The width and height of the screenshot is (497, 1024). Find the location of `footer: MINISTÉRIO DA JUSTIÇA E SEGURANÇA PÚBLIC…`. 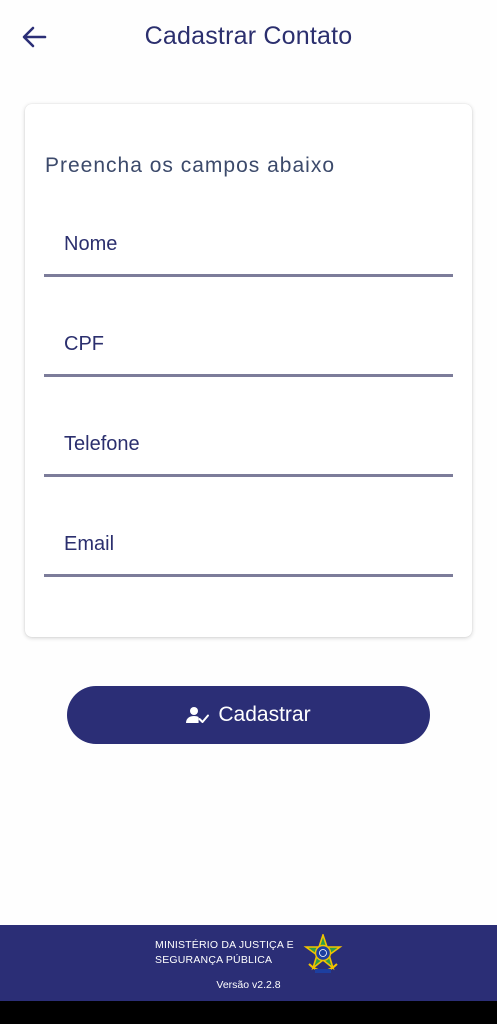

footer: MINISTÉRIO DA JUSTIÇA E SEGURANÇA PÚBLIC… is located at coordinates (248, 963).